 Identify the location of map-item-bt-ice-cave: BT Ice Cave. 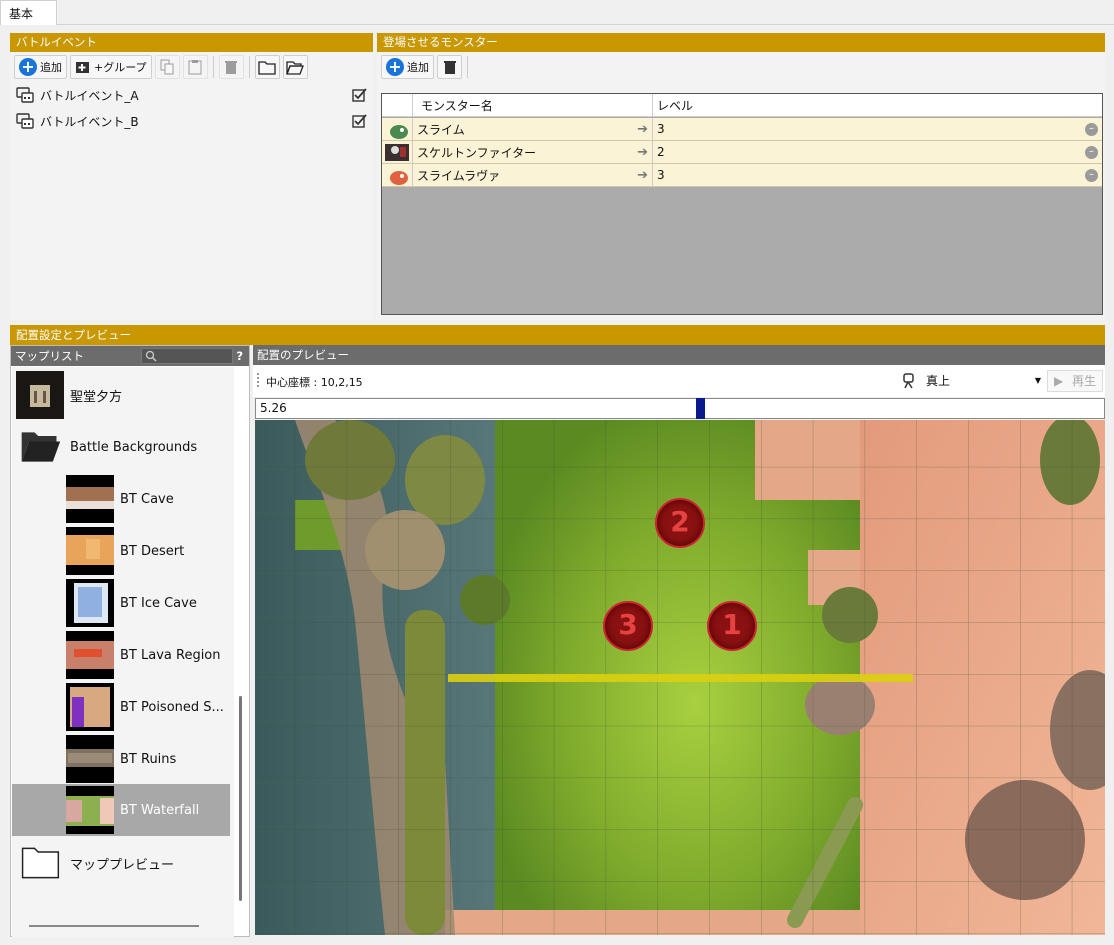
(176, 603).